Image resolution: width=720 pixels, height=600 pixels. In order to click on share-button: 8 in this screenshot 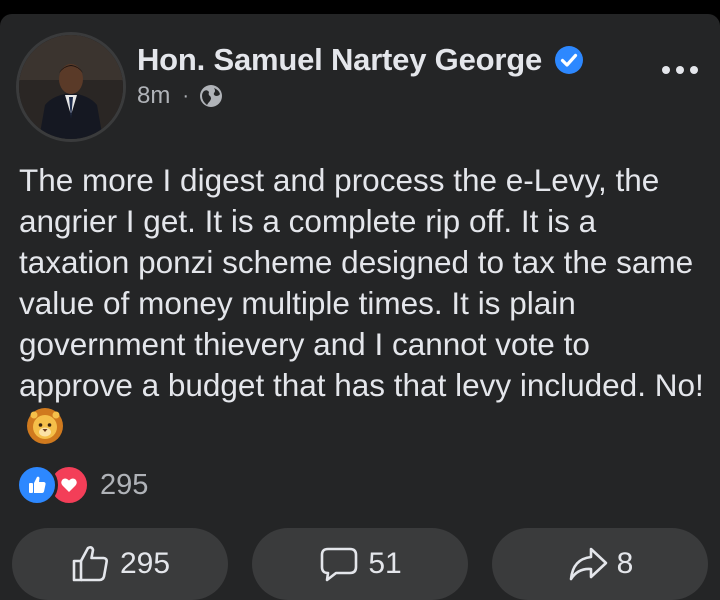, I will do `click(600, 564)`.